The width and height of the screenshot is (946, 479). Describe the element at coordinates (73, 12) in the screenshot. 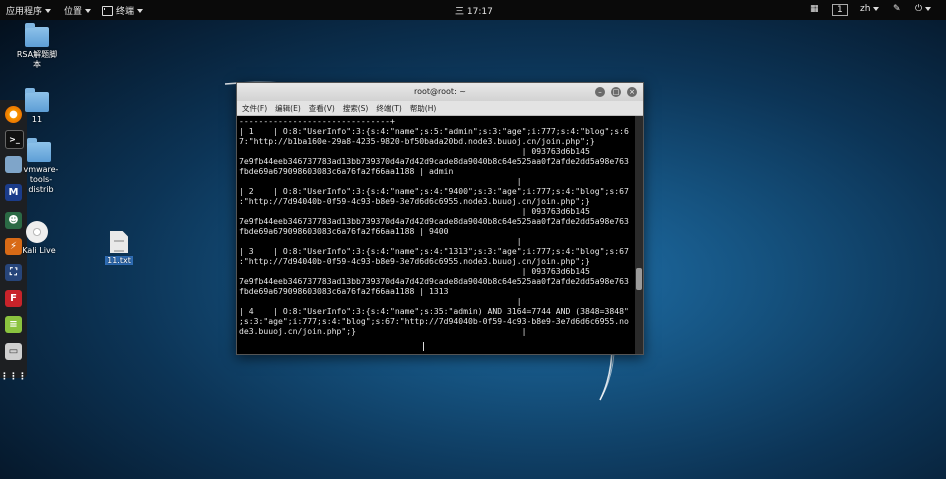

I see `places-menu-label: 位置` at that location.